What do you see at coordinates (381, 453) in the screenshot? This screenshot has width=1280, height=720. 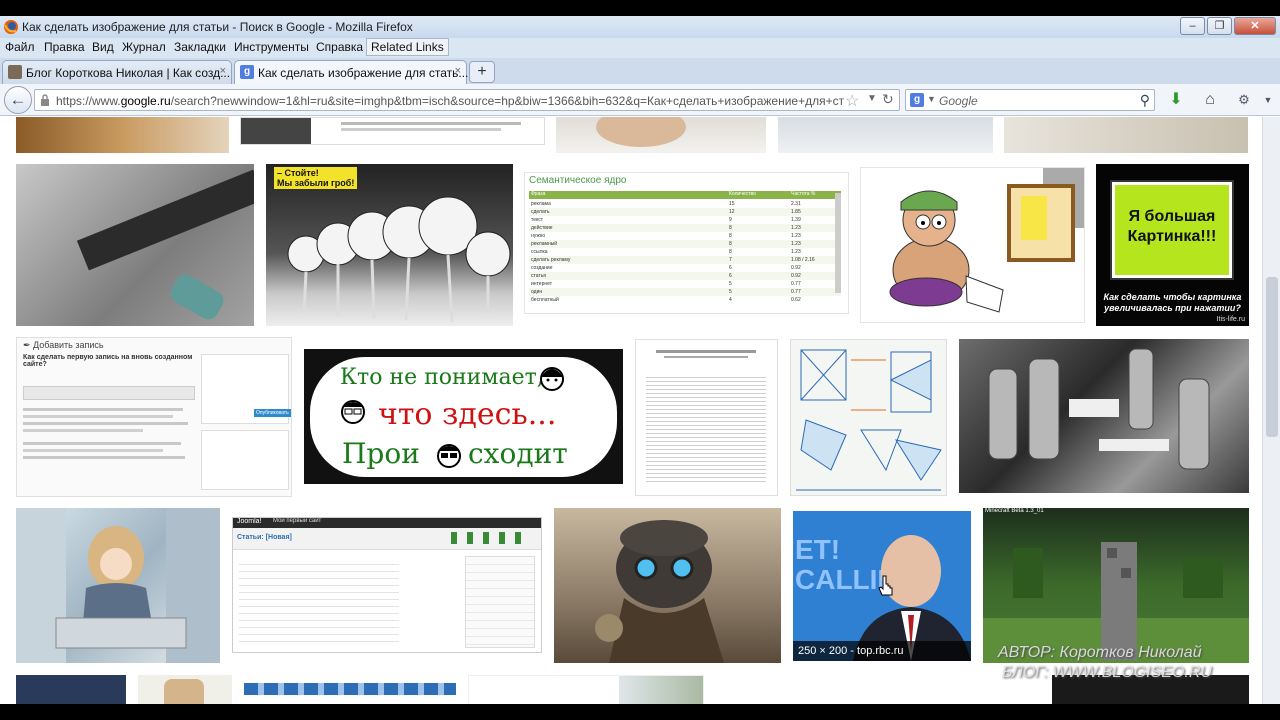 I see `sign-line-3a: Прои` at bounding box center [381, 453].